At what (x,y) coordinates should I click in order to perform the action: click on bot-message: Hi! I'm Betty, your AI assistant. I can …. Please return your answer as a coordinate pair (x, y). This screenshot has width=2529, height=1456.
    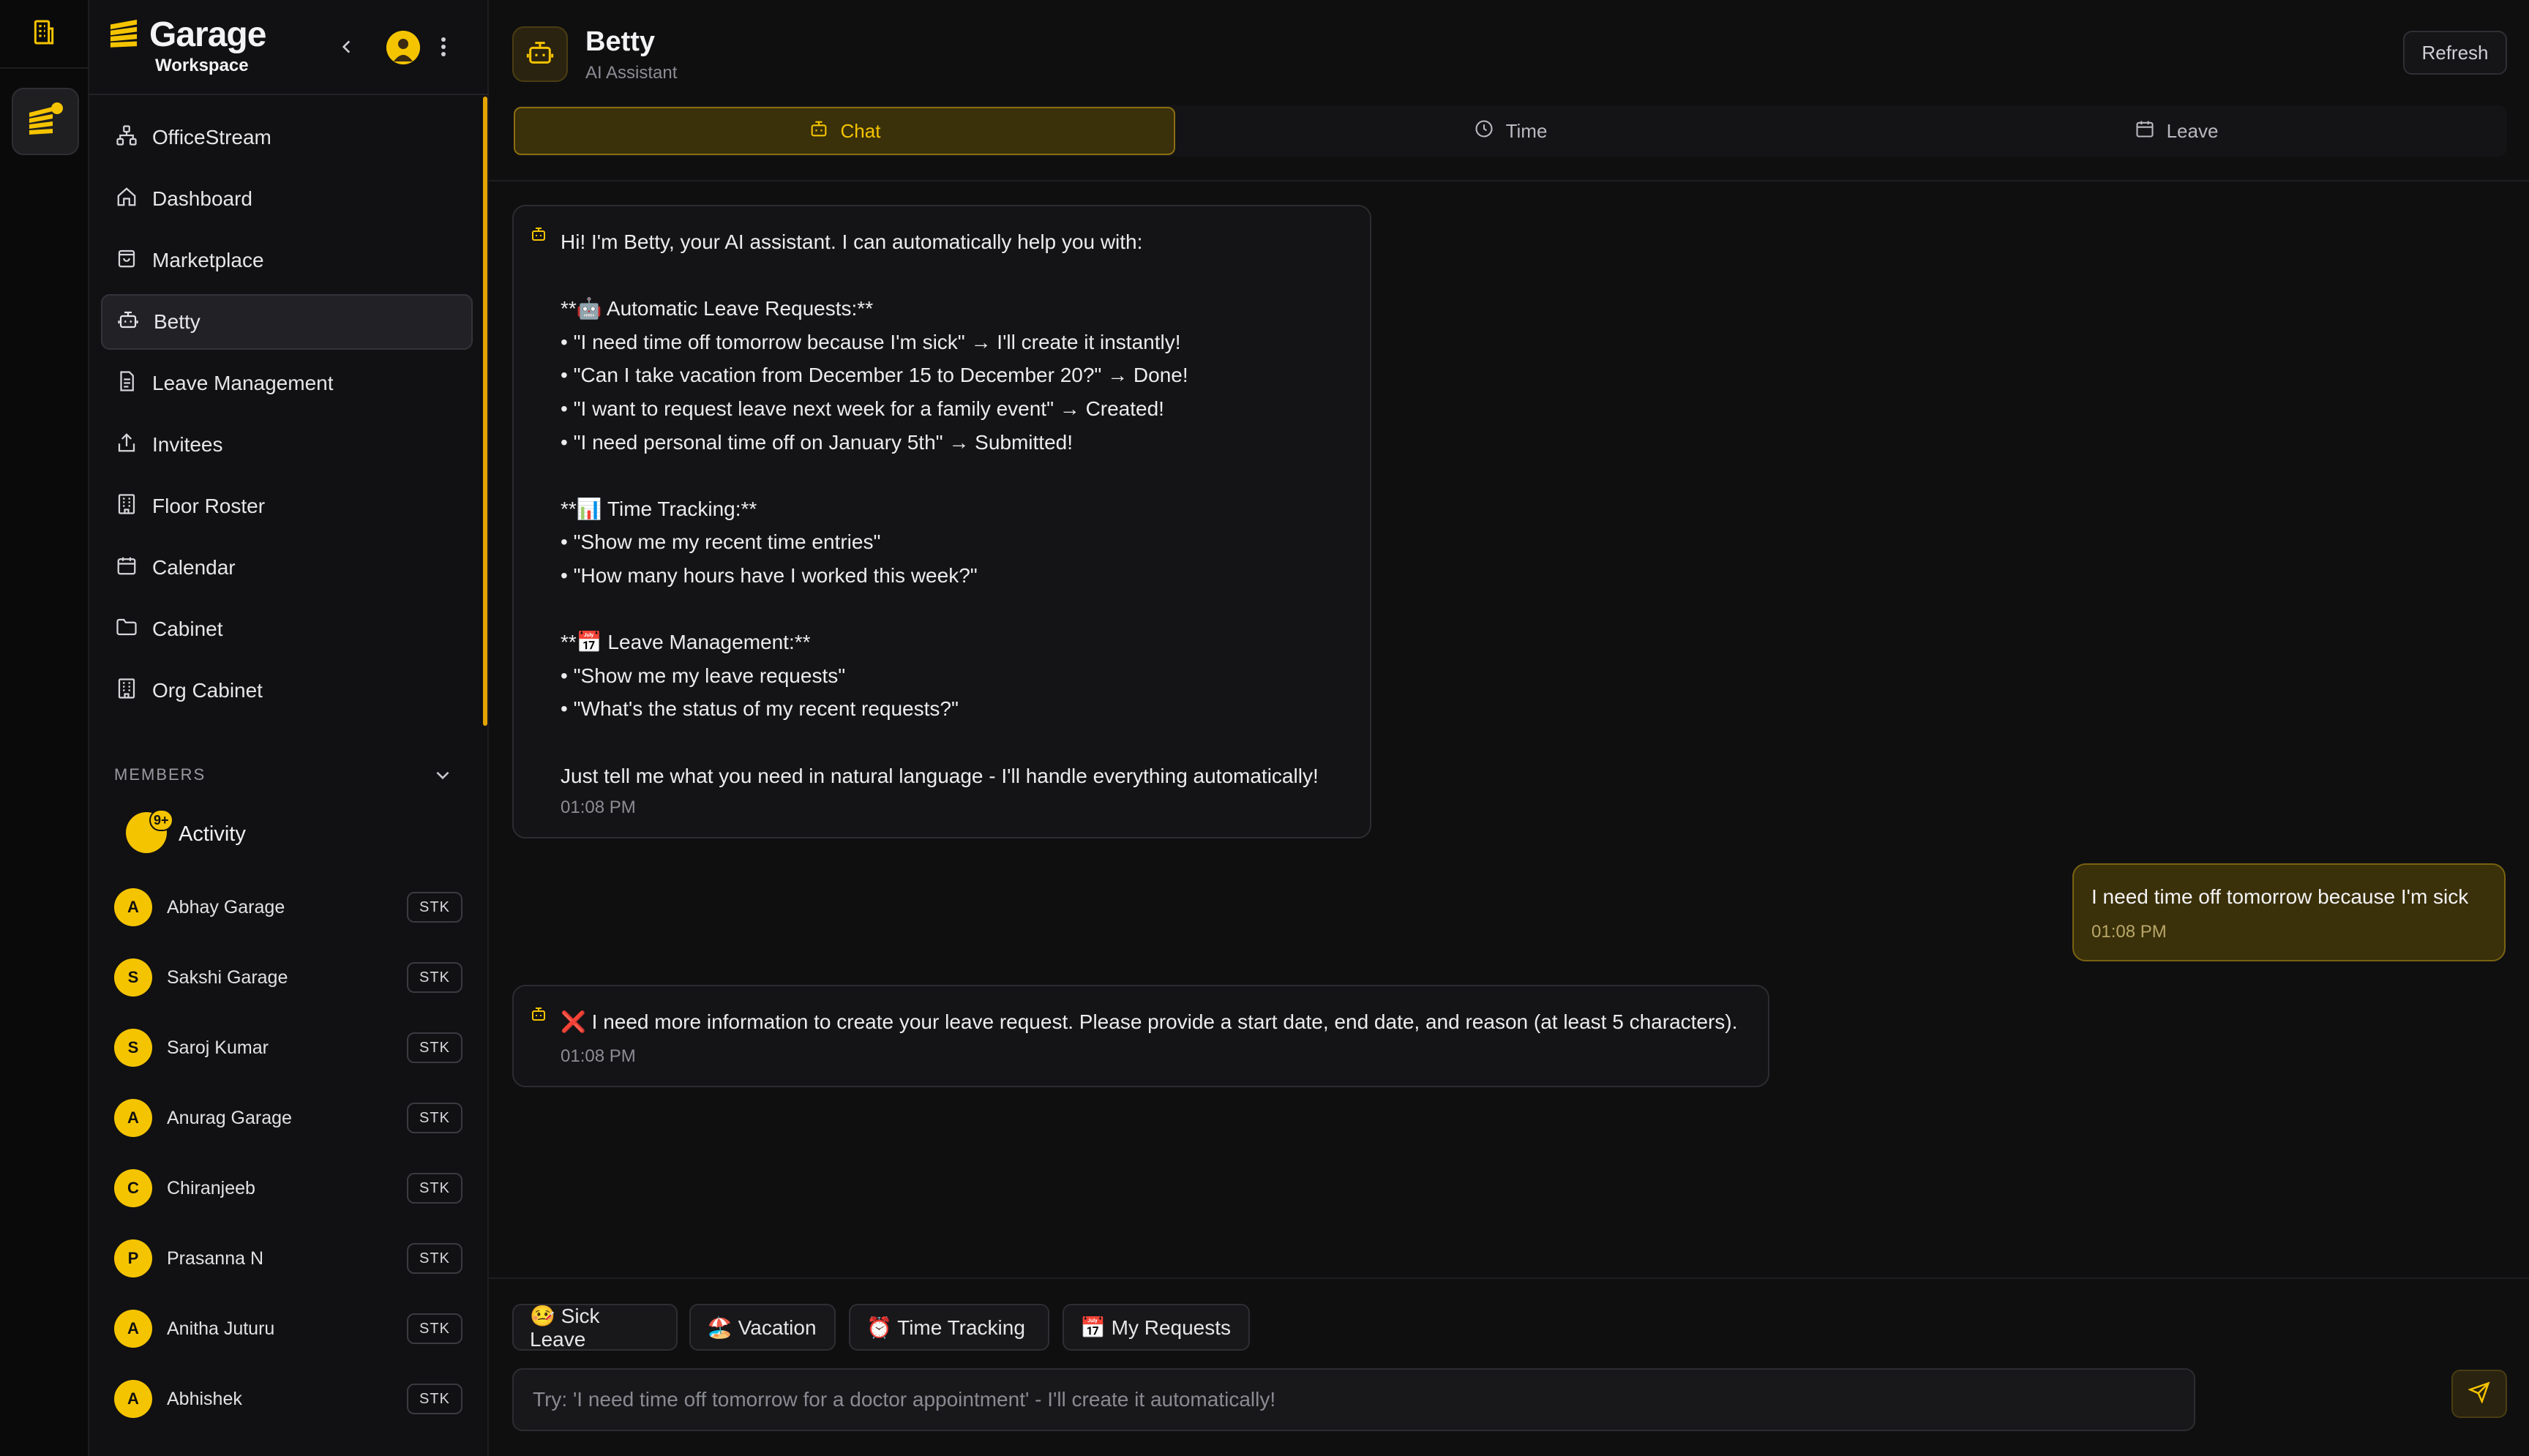
    Looking at the image, I should click on (942, 521).